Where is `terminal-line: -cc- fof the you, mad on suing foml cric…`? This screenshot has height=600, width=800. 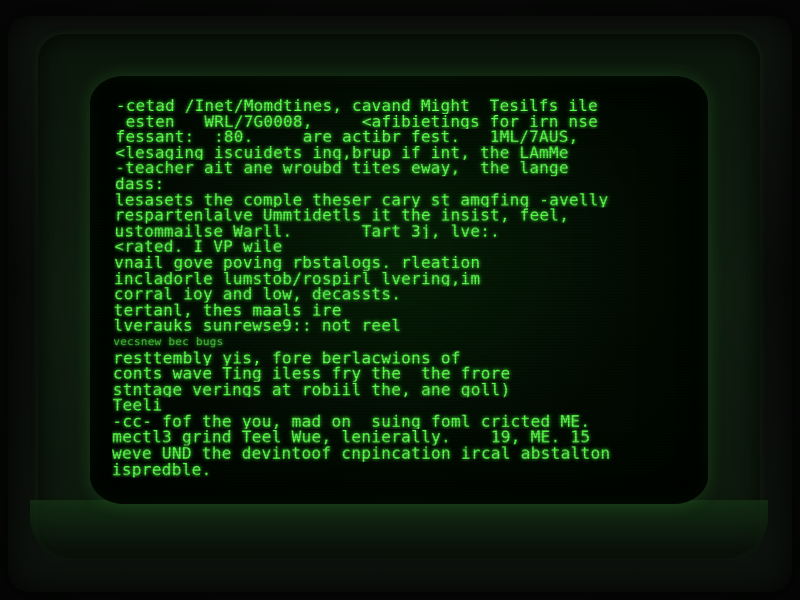 terminal-line: -cc- fof the you, mad on suing foml cric… is located at coordinates (351, 421).